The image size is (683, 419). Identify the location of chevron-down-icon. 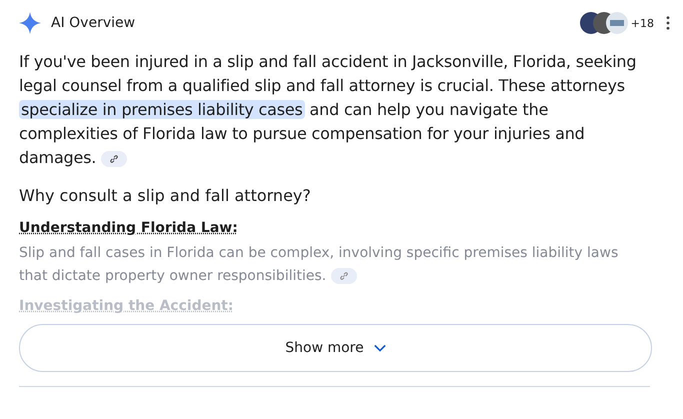
(380, 348).